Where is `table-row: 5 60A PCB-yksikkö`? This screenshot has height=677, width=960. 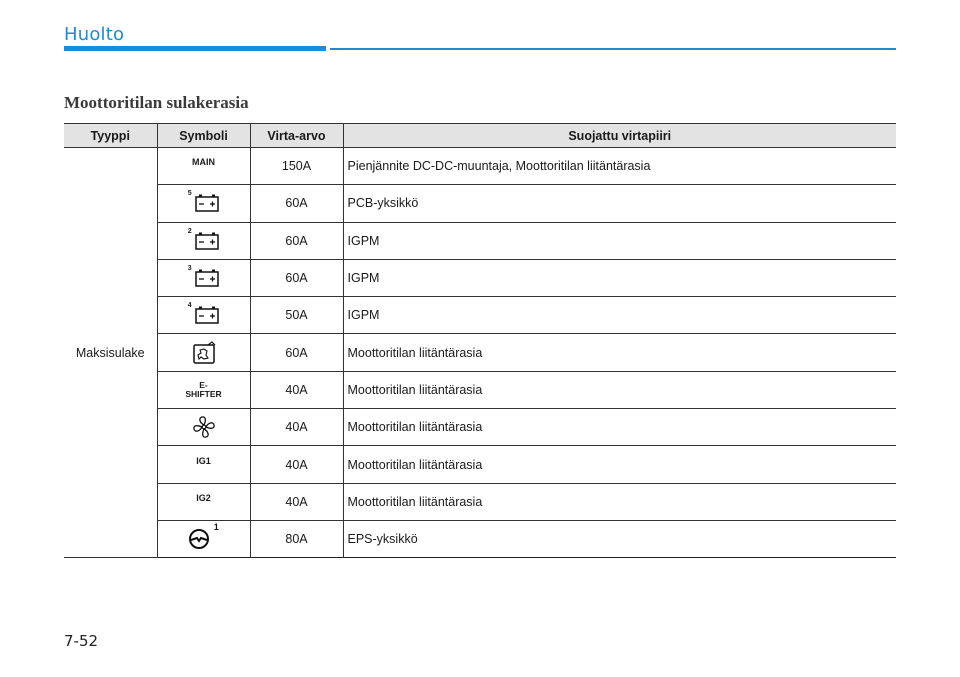 table-row: 5 60A PCB-yksikkö is located at coordinates (480, 203).